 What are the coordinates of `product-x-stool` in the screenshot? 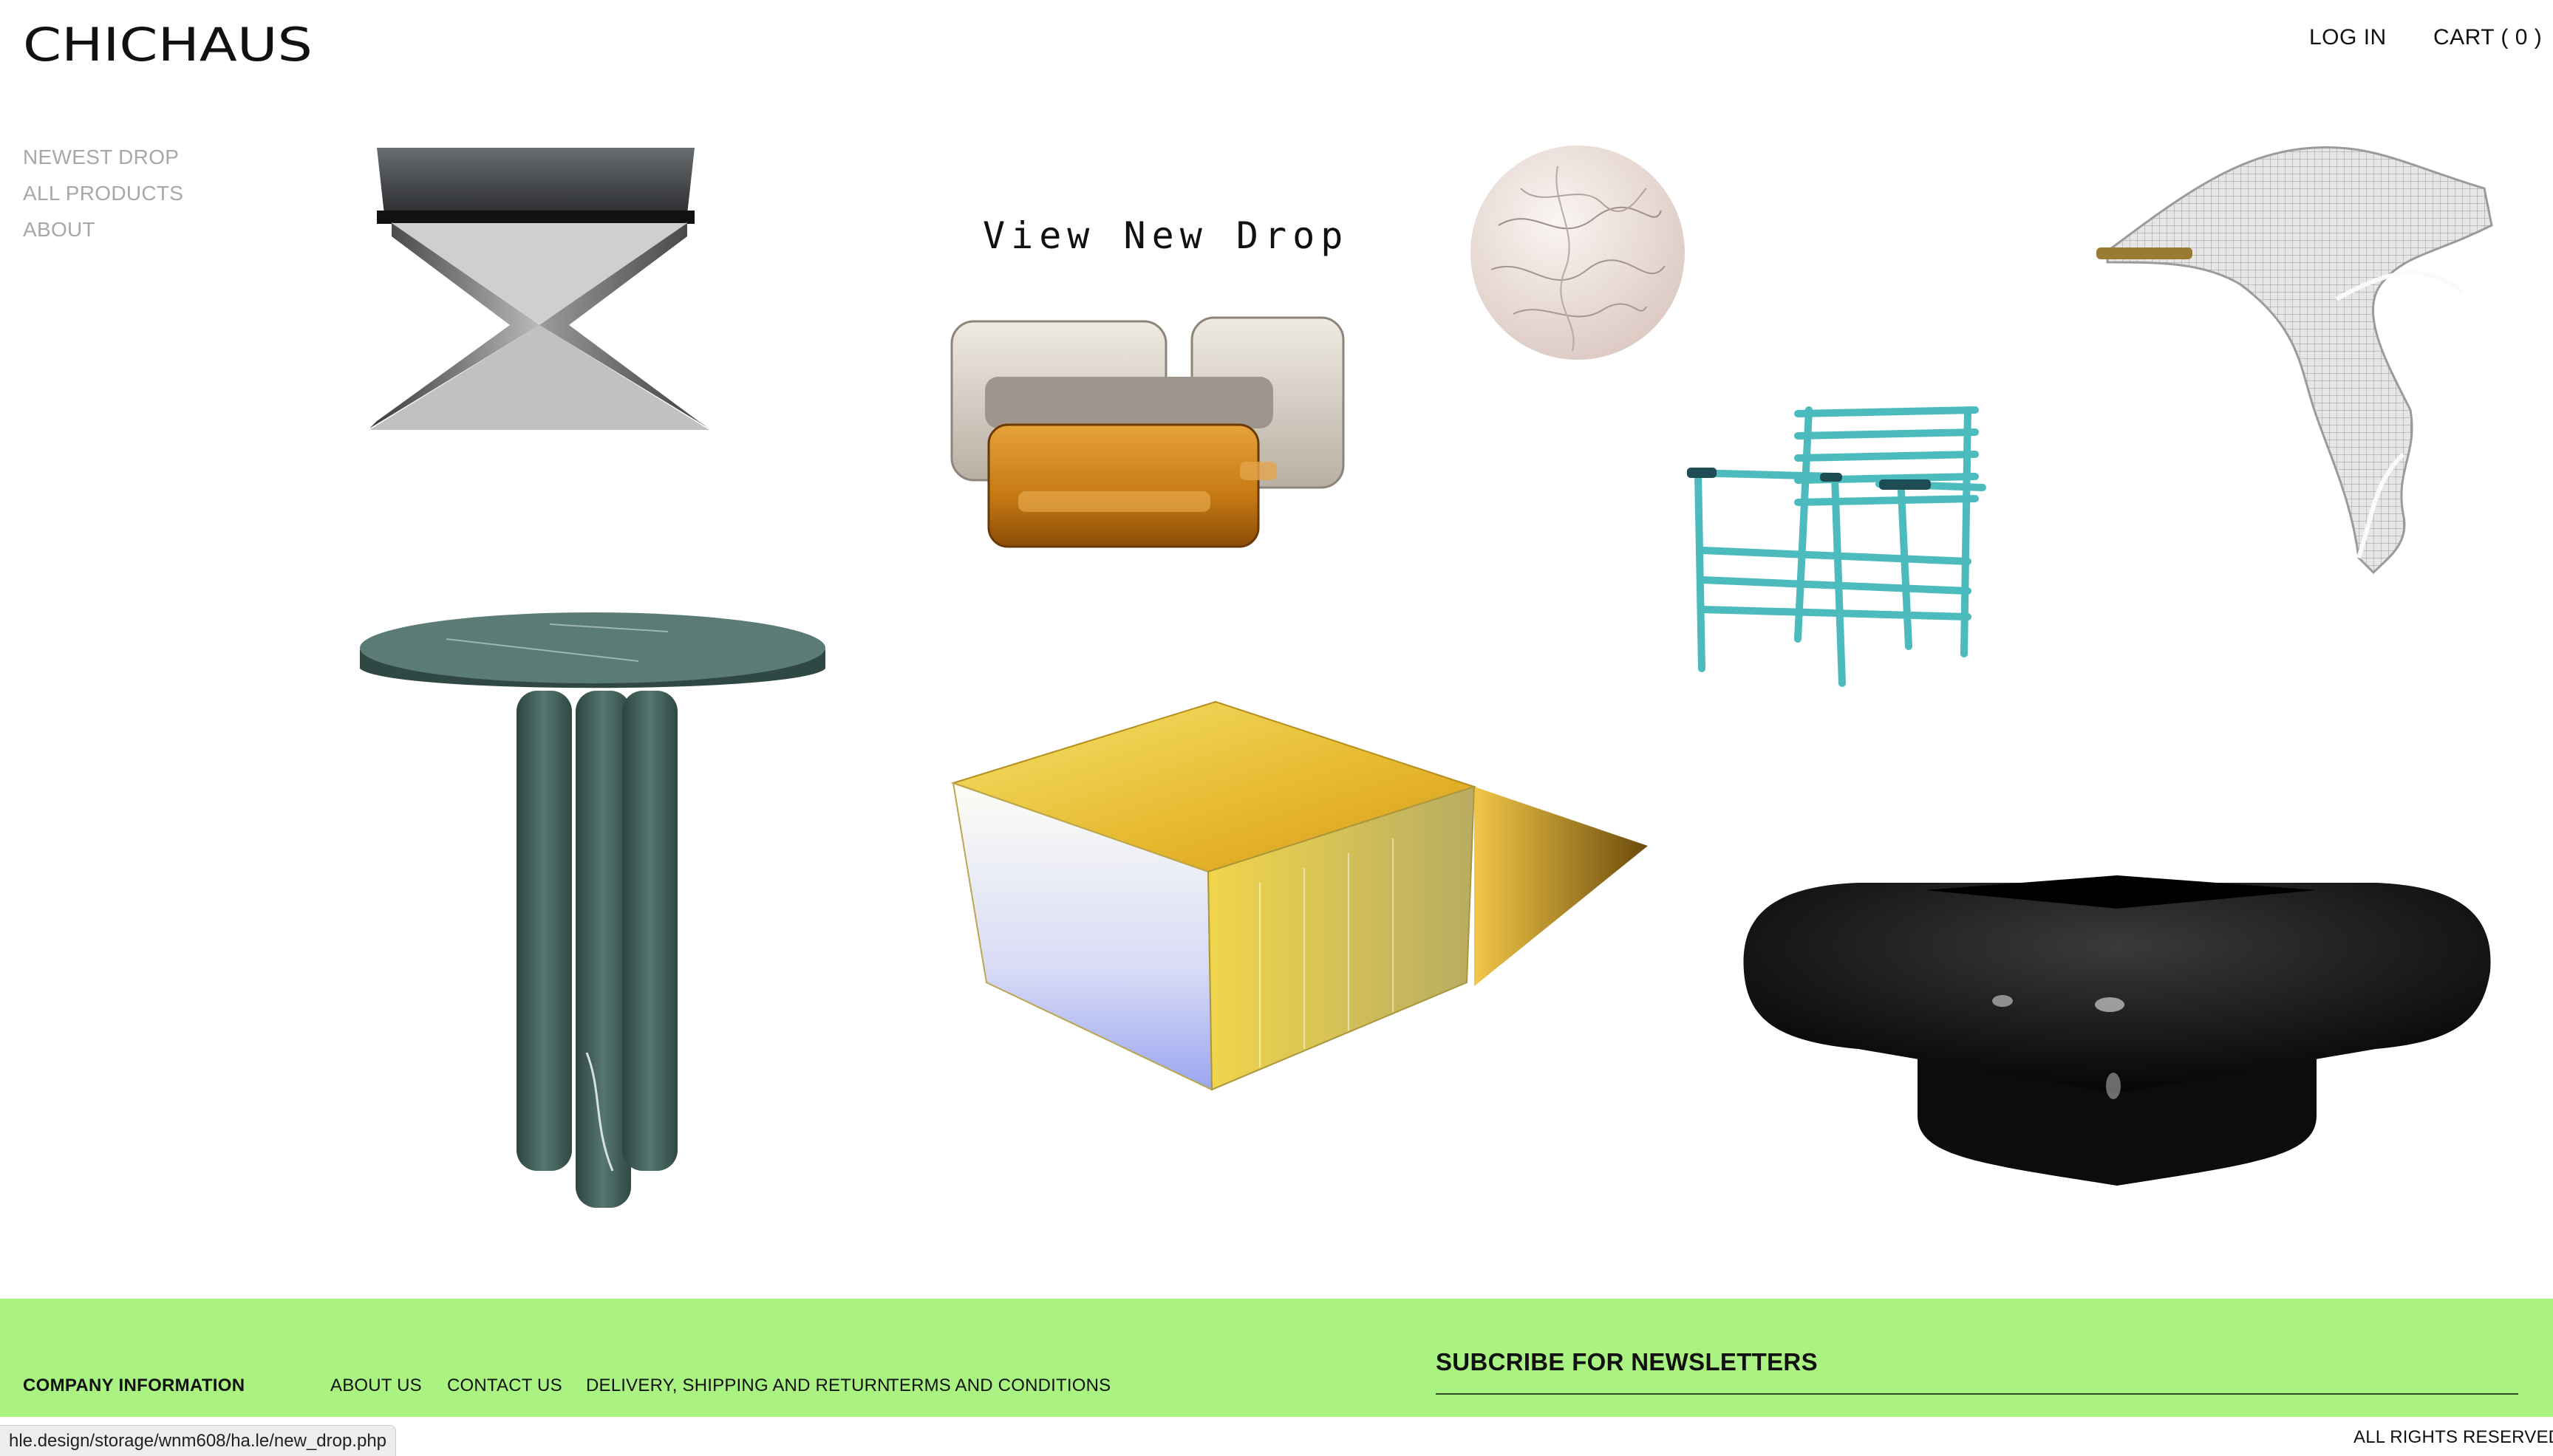 It's located at (539, 288).